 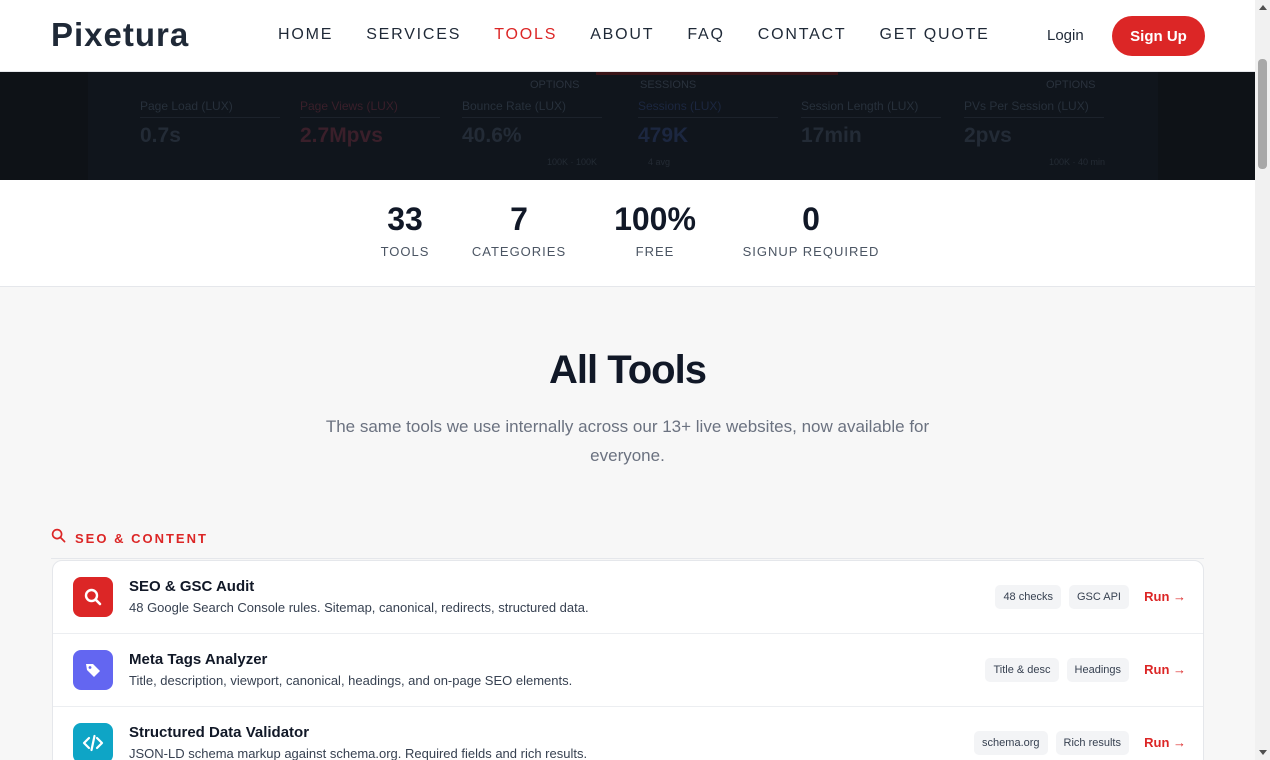 What do you see at coordinates (934, 35) in the screenshot?
I see `nav-get-quote: GET QUOTE` at bounding box center [934, 35].